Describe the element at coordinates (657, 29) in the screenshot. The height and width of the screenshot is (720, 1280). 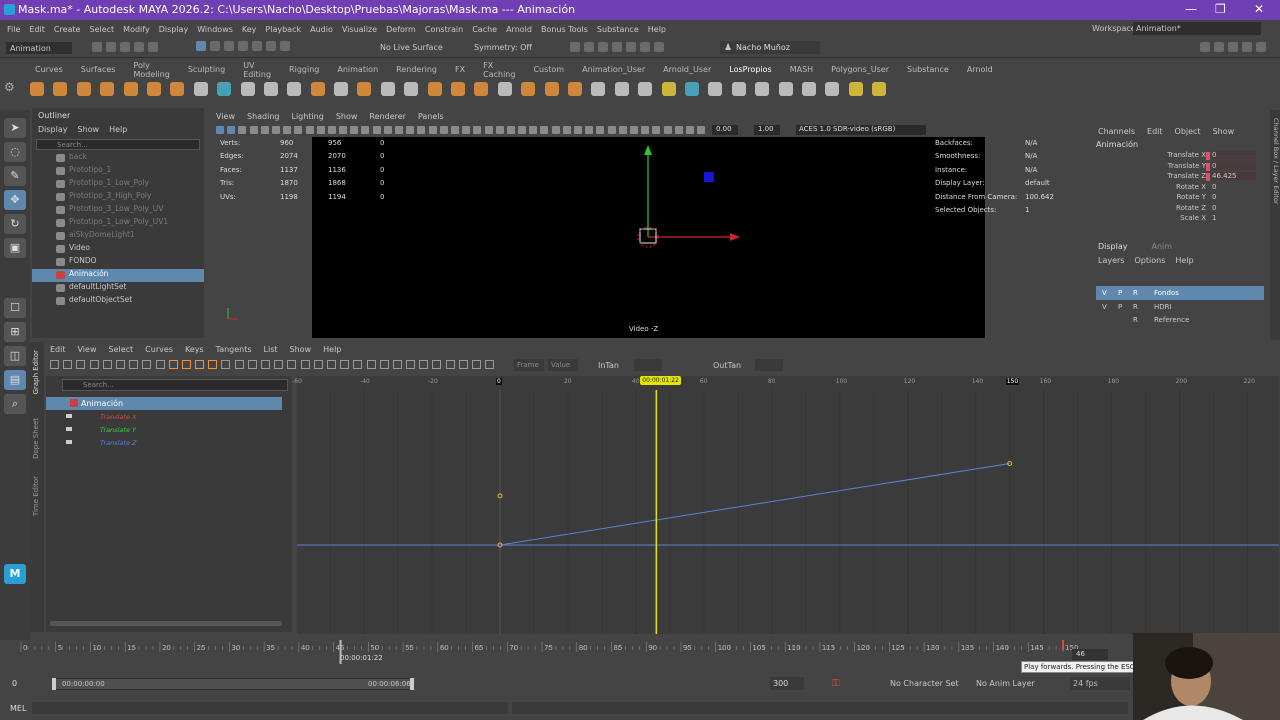
I see `menu-help: Help` at that location.